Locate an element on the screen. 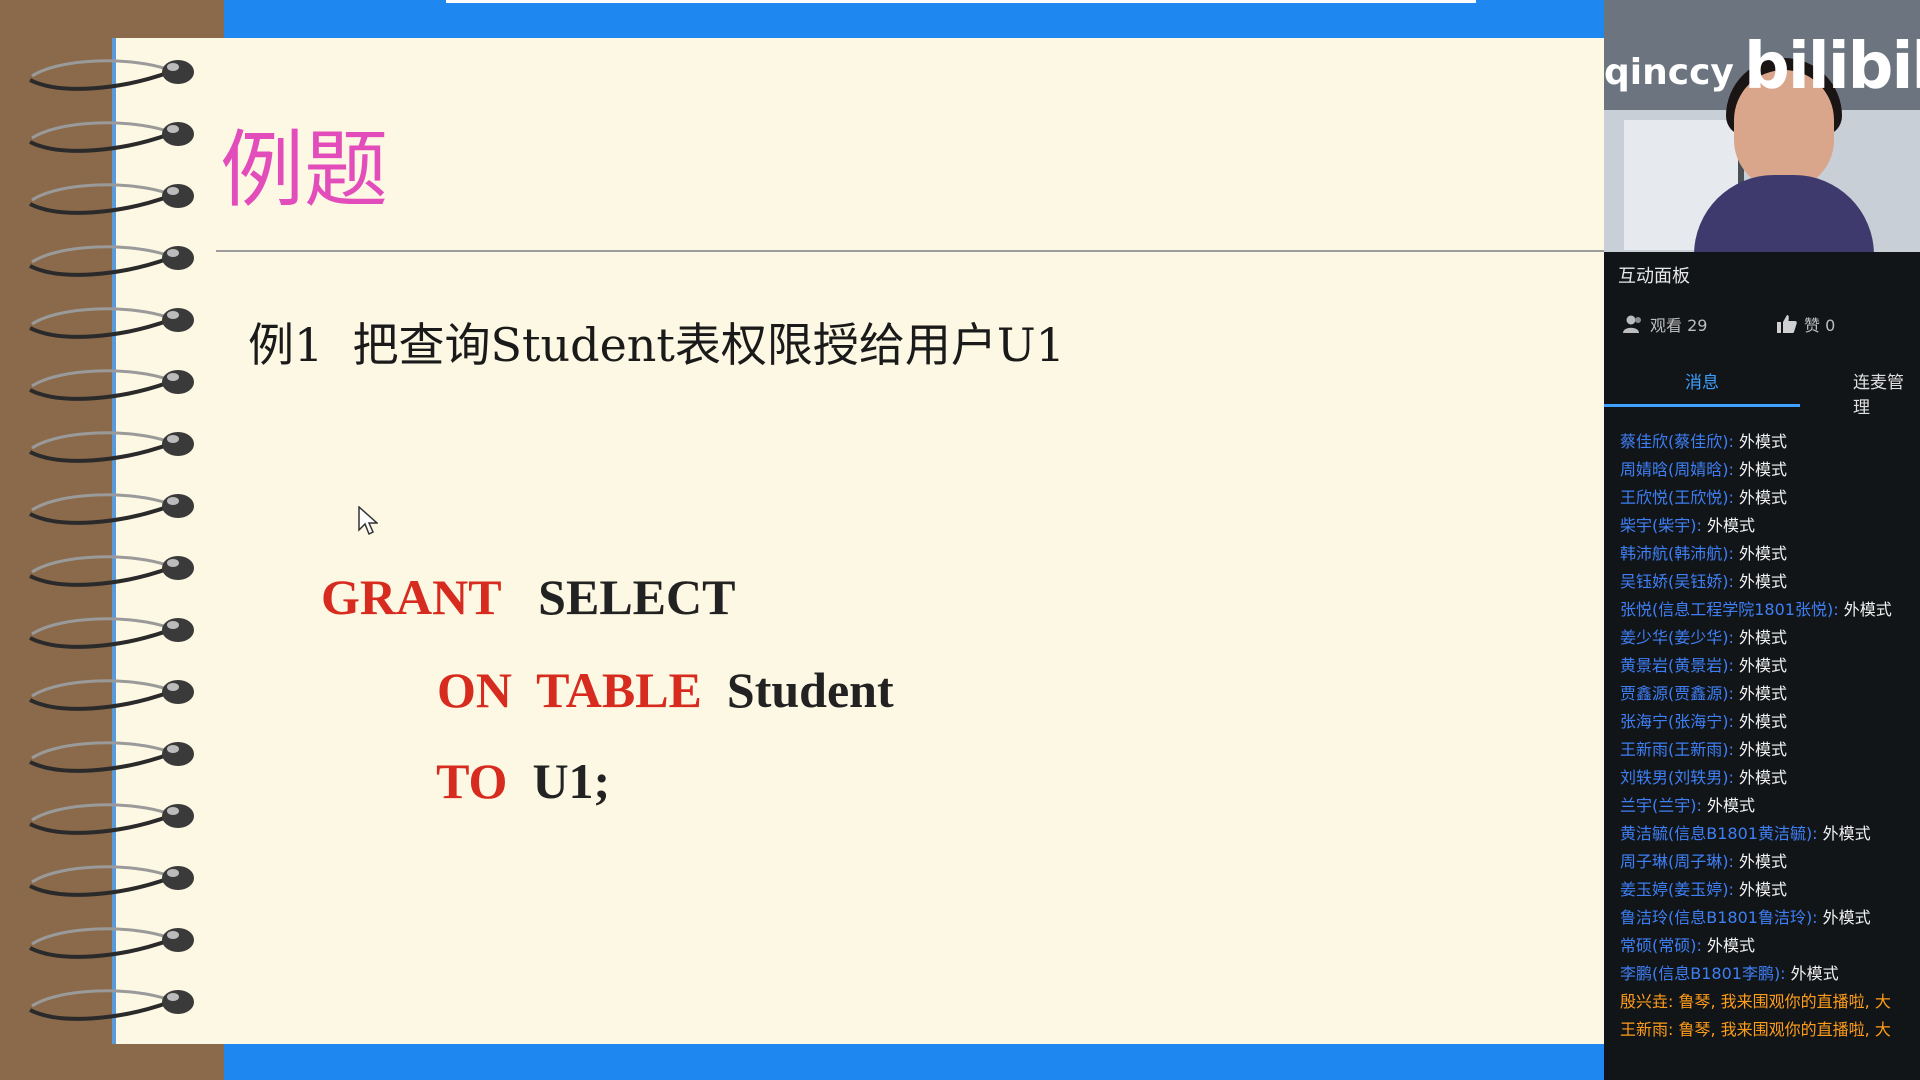 This screenshot has width=1920, height=1080. chat-username: 刘轶男(刘轶男): is located at coordinates (1677, 777).